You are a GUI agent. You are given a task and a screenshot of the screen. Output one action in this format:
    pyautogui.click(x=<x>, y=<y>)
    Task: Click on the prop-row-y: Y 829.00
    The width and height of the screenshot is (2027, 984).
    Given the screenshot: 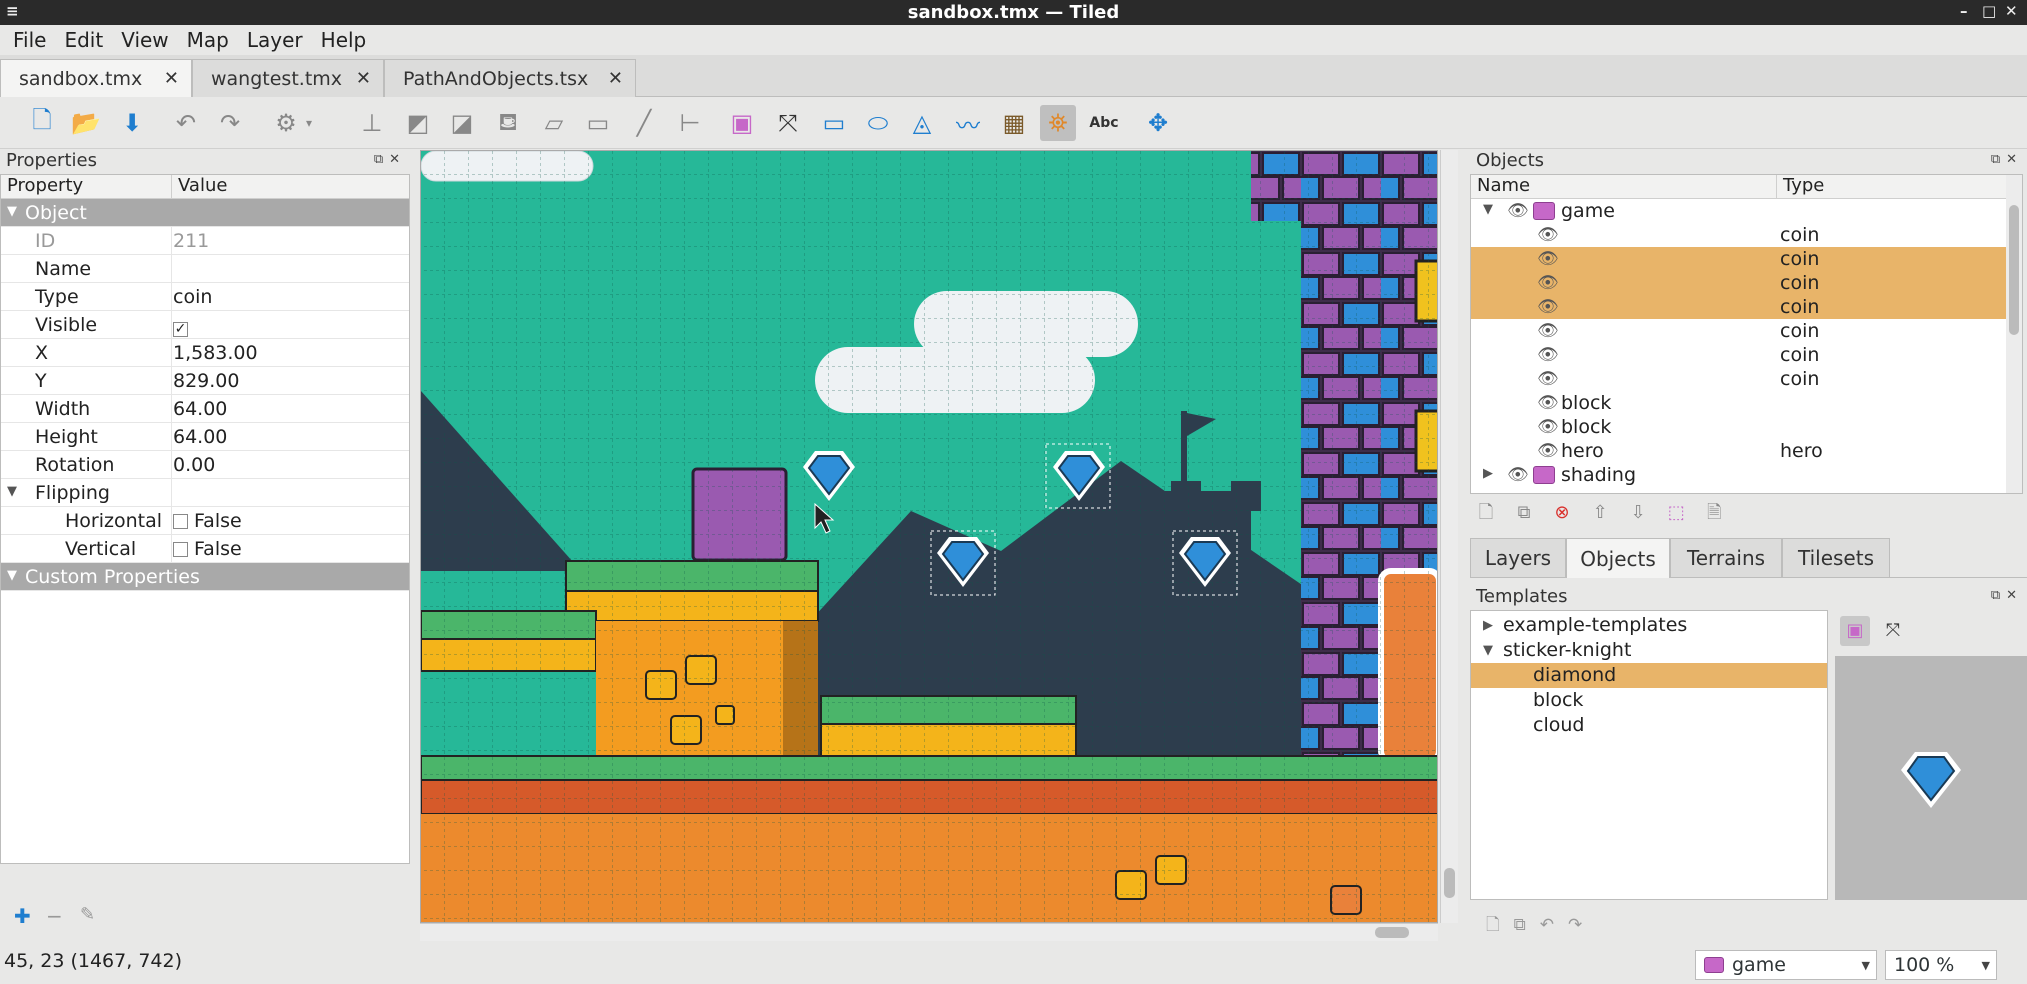 What is the action you would take?
    pyautogui.click(x=205, y=381)
    